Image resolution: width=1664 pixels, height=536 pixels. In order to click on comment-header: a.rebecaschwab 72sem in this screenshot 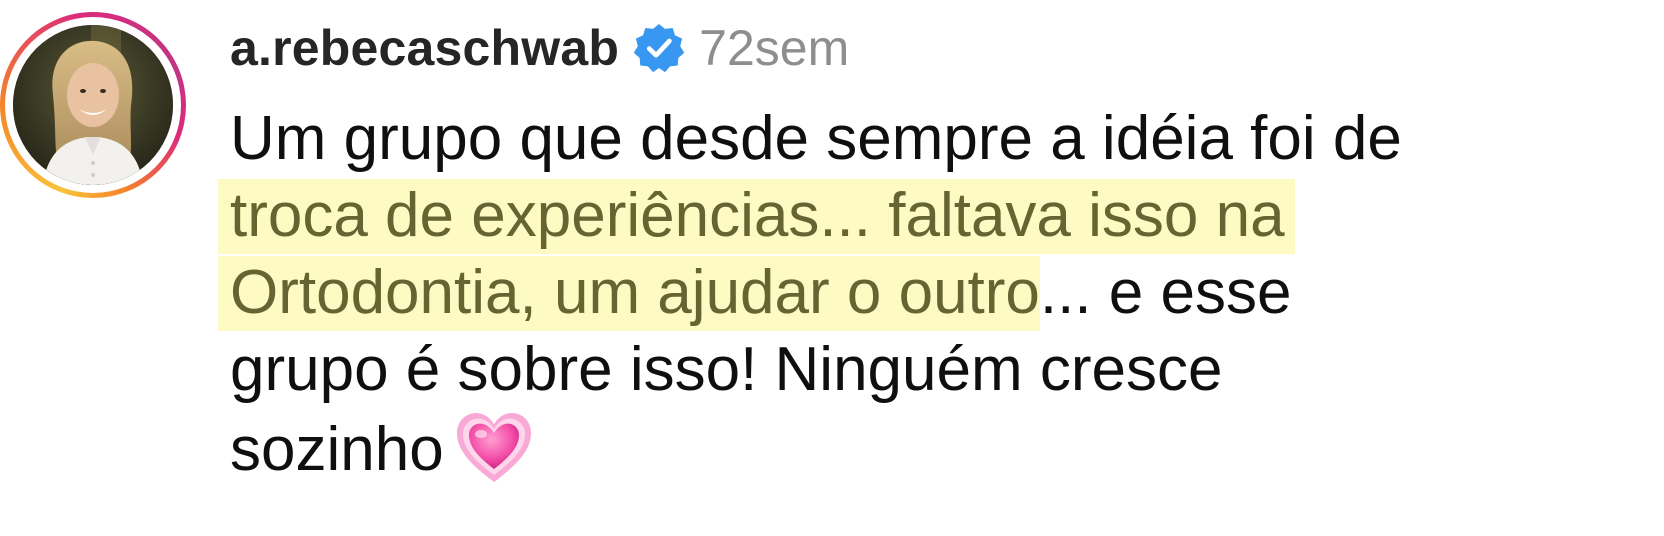, I will do `click(539, 48)`.